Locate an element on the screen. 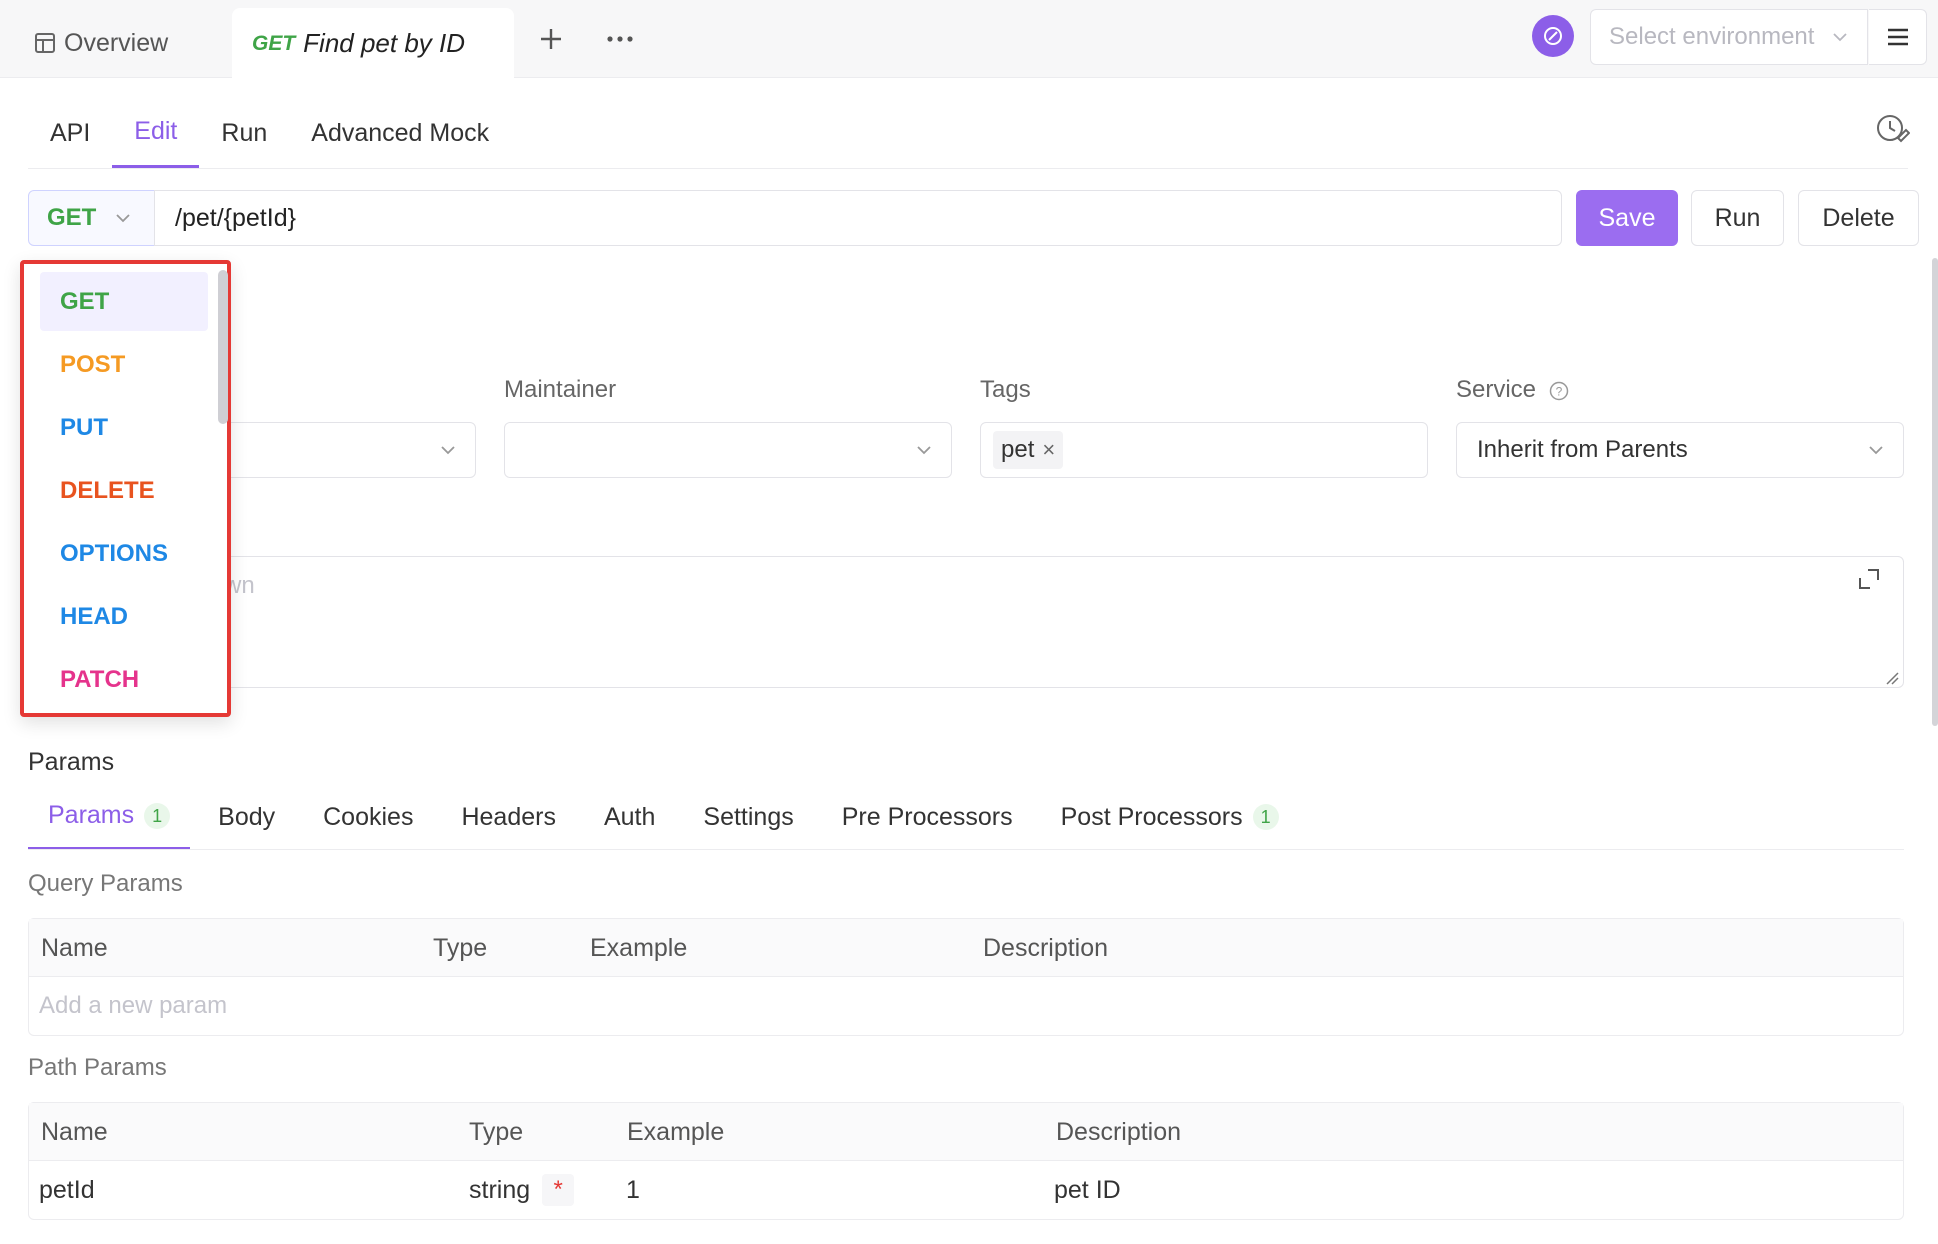 This screenshot has width=1938, height=1244. dropdown-scrollbar is located at coordinates (223, 347).